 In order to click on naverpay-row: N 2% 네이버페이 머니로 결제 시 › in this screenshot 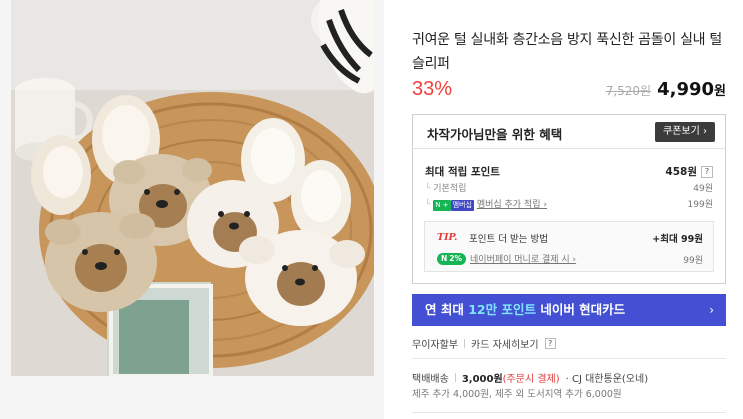, I will do `click(506, 258)`.